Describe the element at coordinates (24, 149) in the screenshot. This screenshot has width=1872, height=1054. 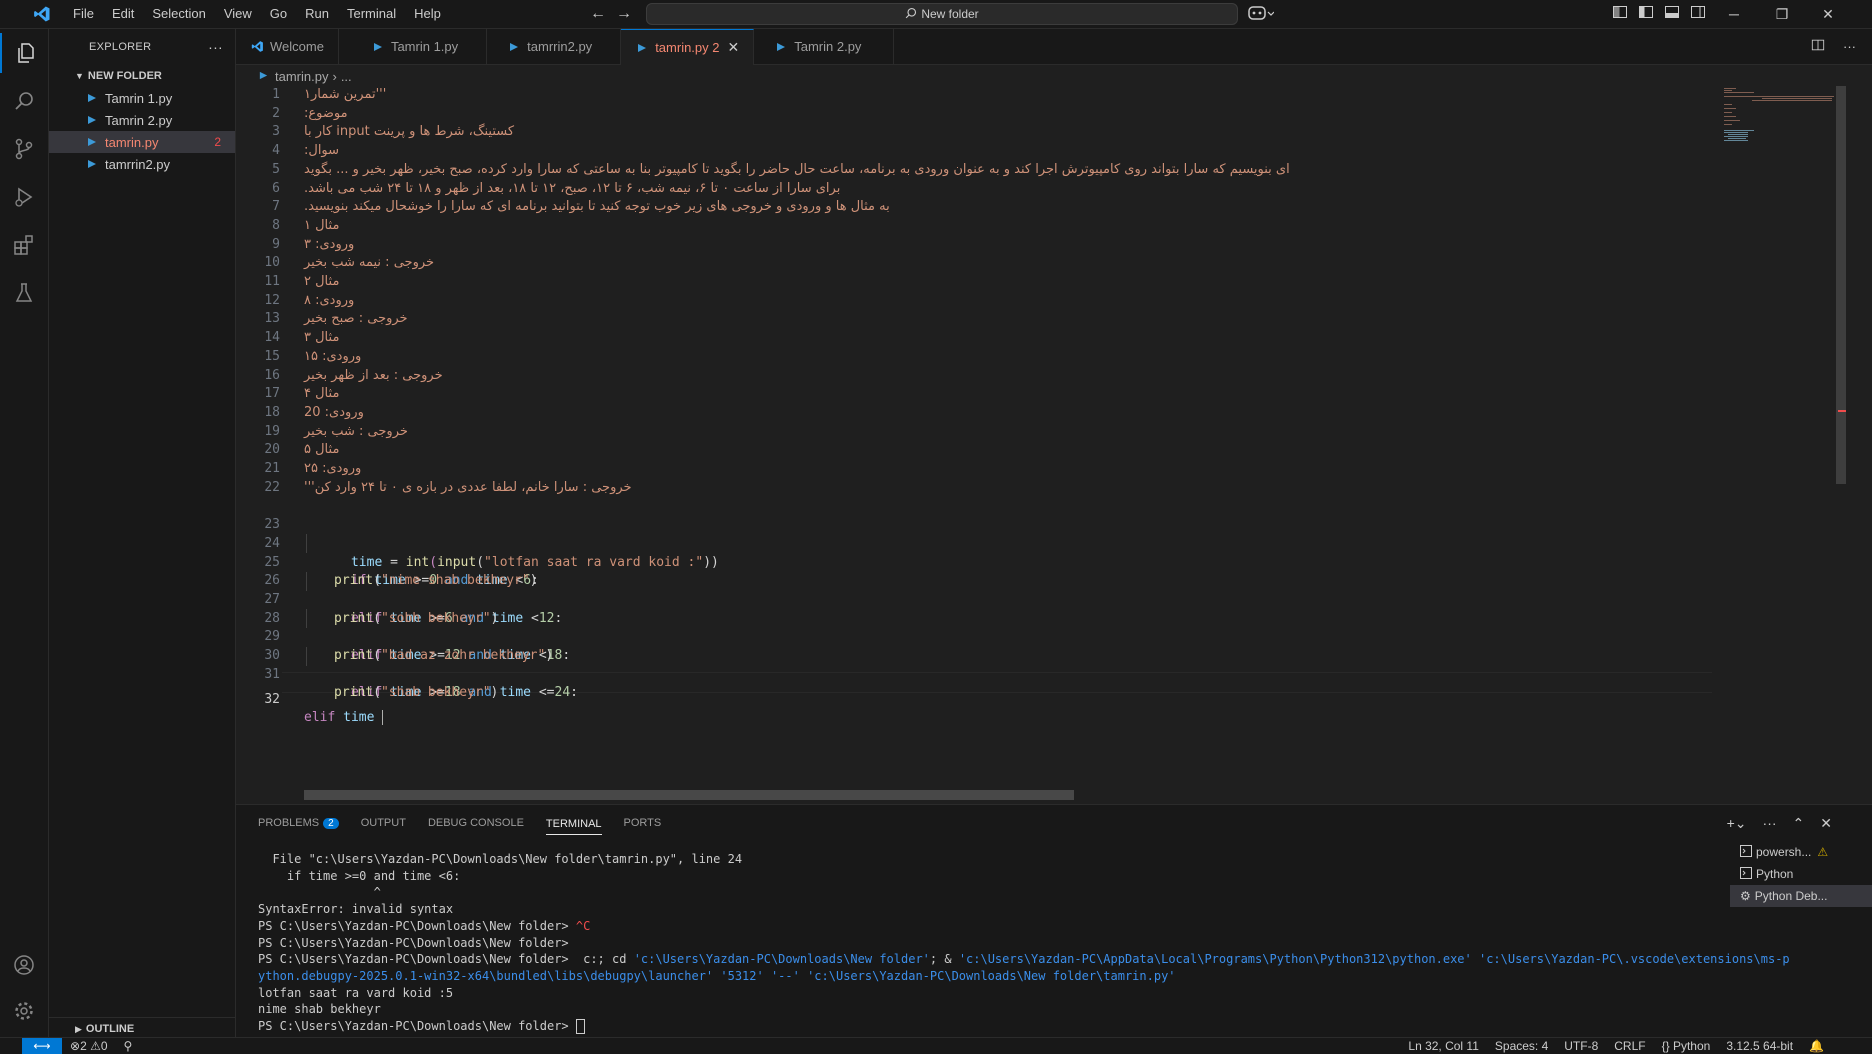
I see `source-control-icon` at that location.